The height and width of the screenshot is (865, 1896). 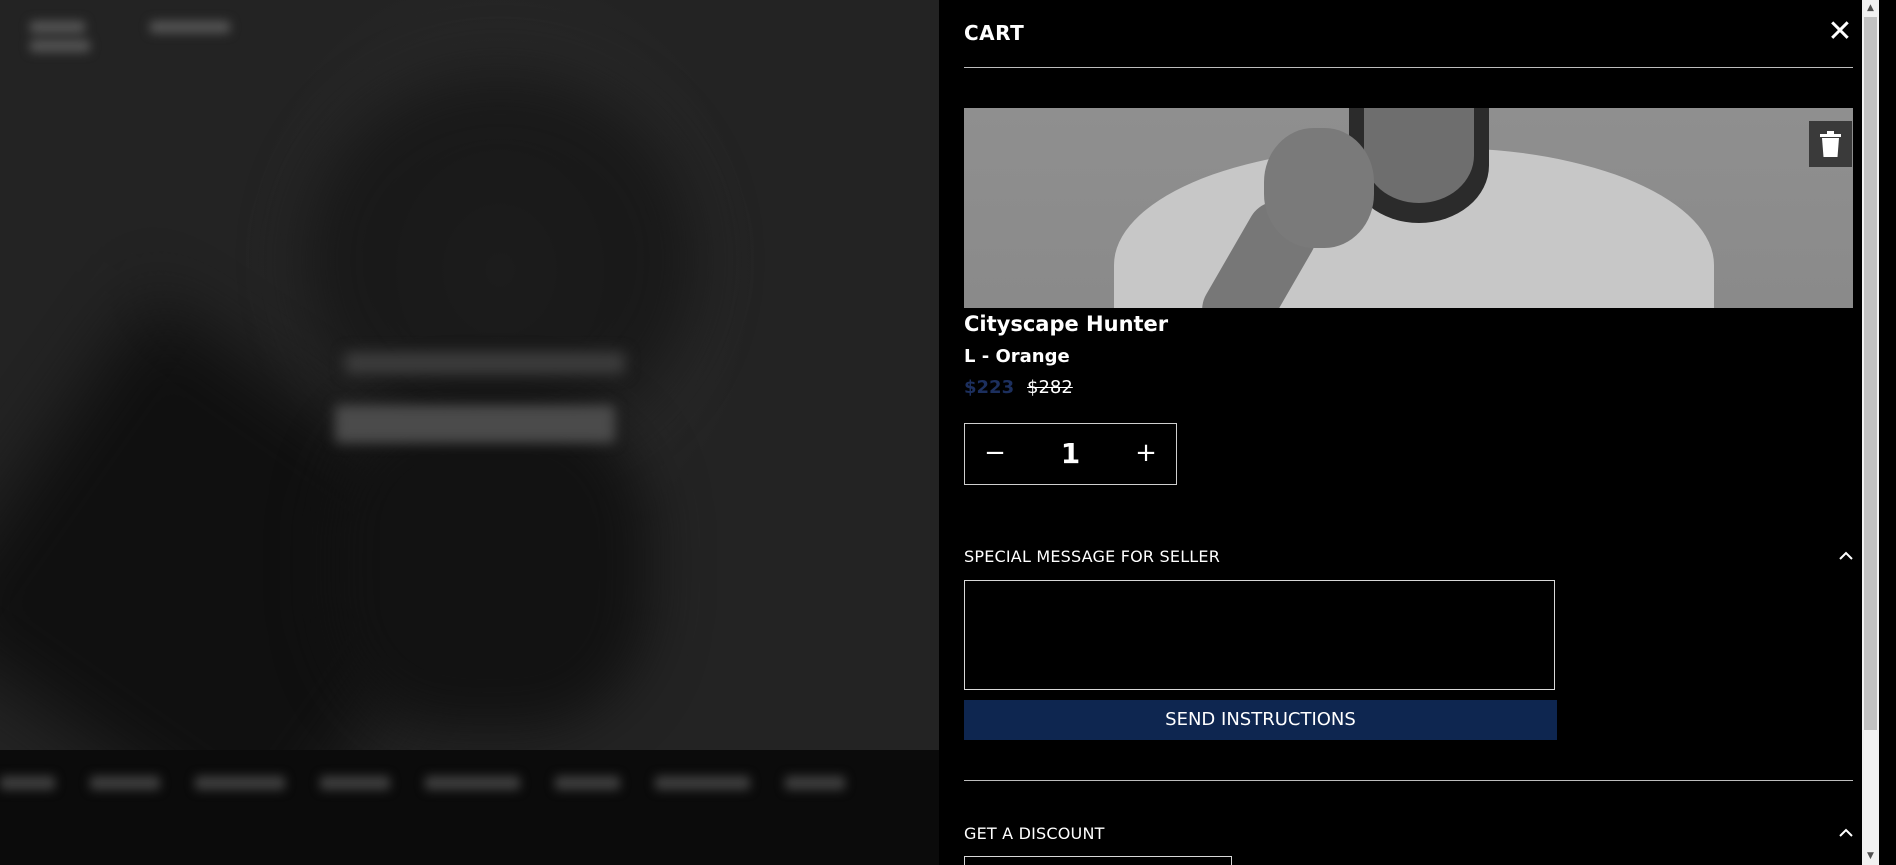 I want to click on decrement-button: −, so click(x=995, y=454).